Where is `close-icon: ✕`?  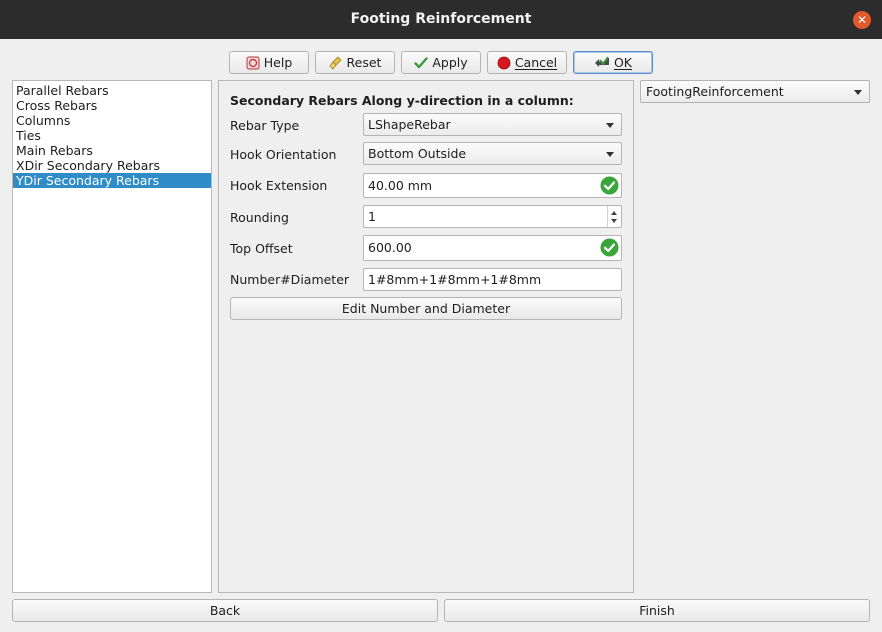
close-icon: ✕ is located at coordinates (862, 20).